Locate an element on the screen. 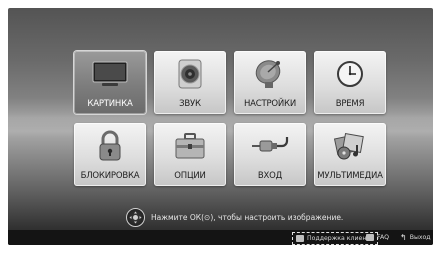 The image size is (441, 253). return-arrow-icon: ↰ is located at coordinates (403, 237).